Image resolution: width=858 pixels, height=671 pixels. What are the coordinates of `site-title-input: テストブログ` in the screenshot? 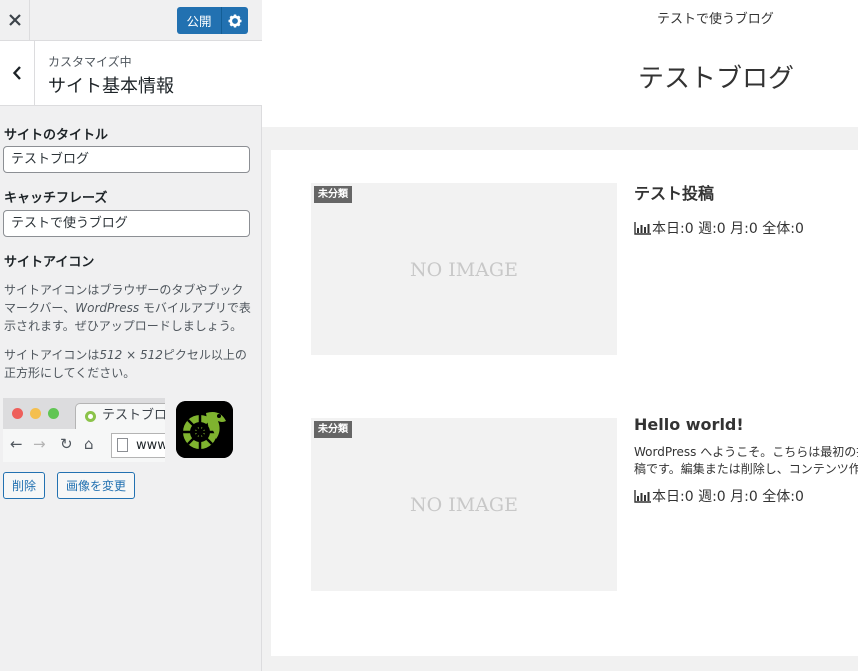 It's located at (126, 159).